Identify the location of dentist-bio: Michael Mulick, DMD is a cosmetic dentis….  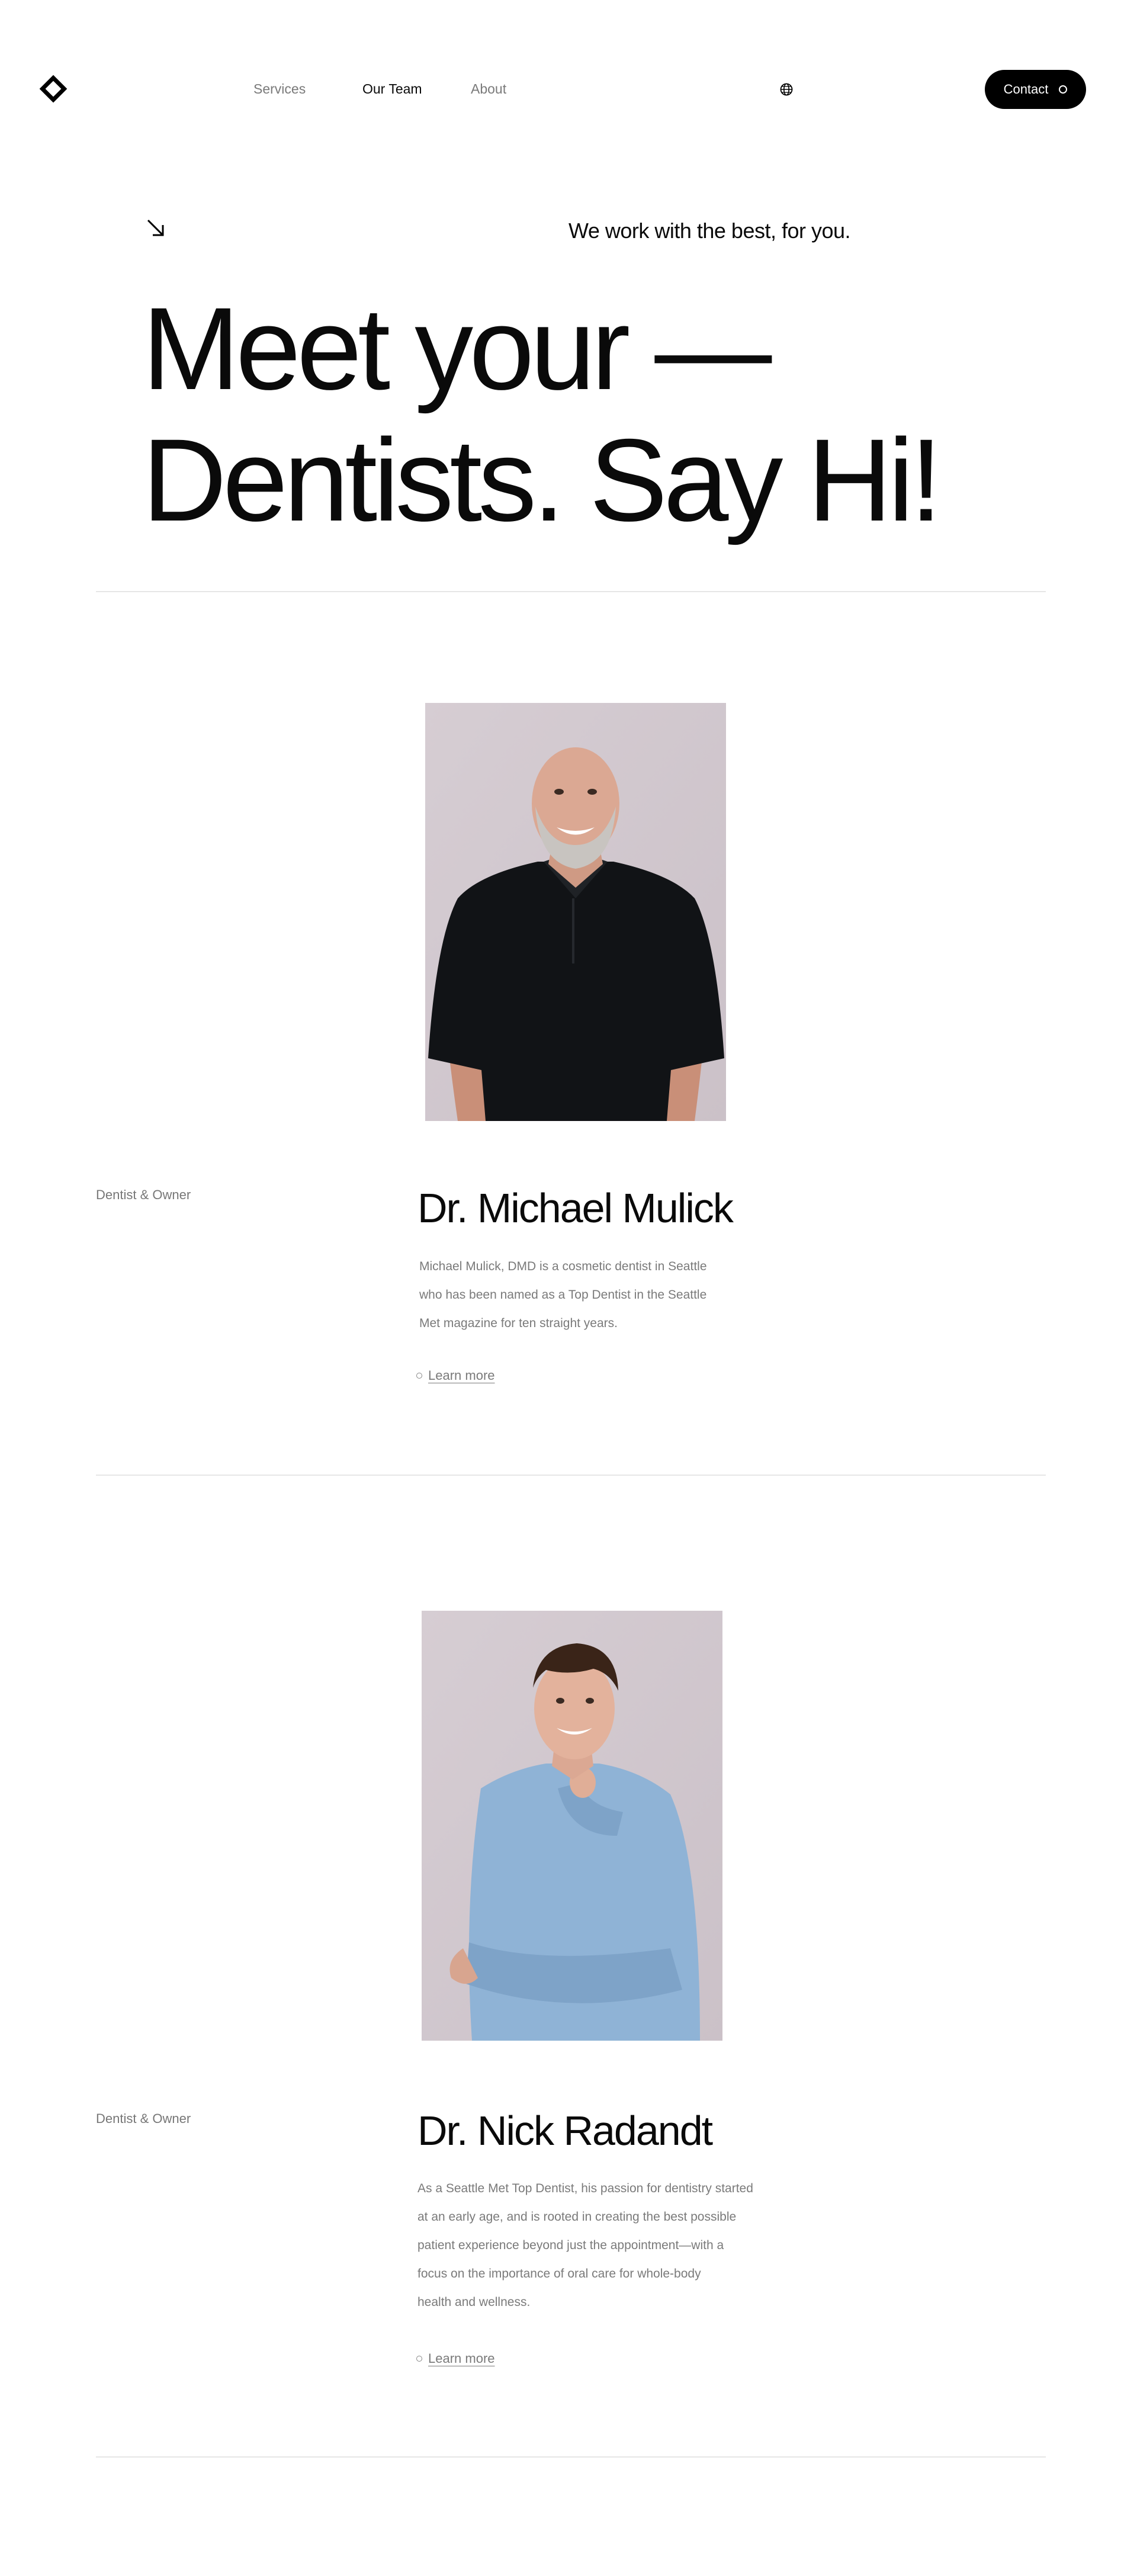
(563, 1295).